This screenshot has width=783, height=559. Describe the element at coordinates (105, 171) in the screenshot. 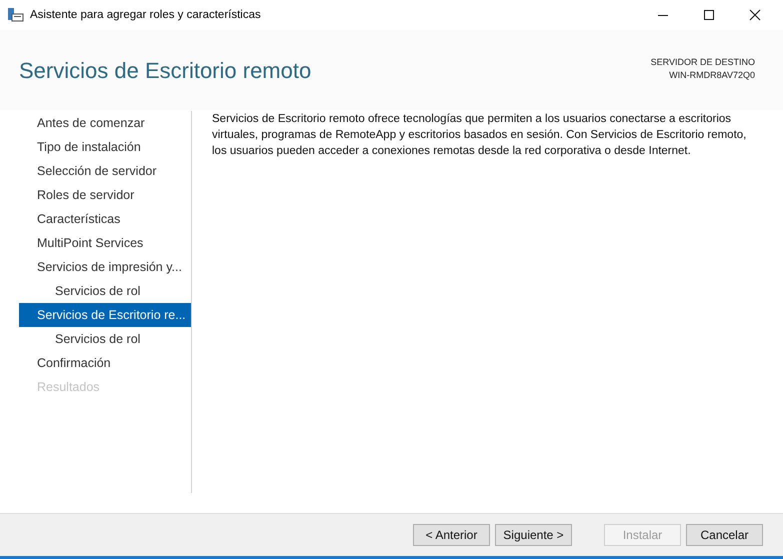

I see `wizard-step: Selección de servidor` at that location.